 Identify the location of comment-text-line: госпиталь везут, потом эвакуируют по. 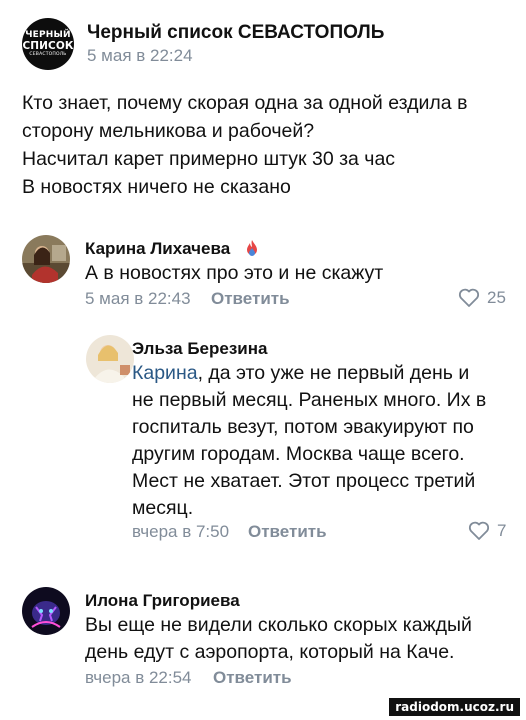
(303, 427).